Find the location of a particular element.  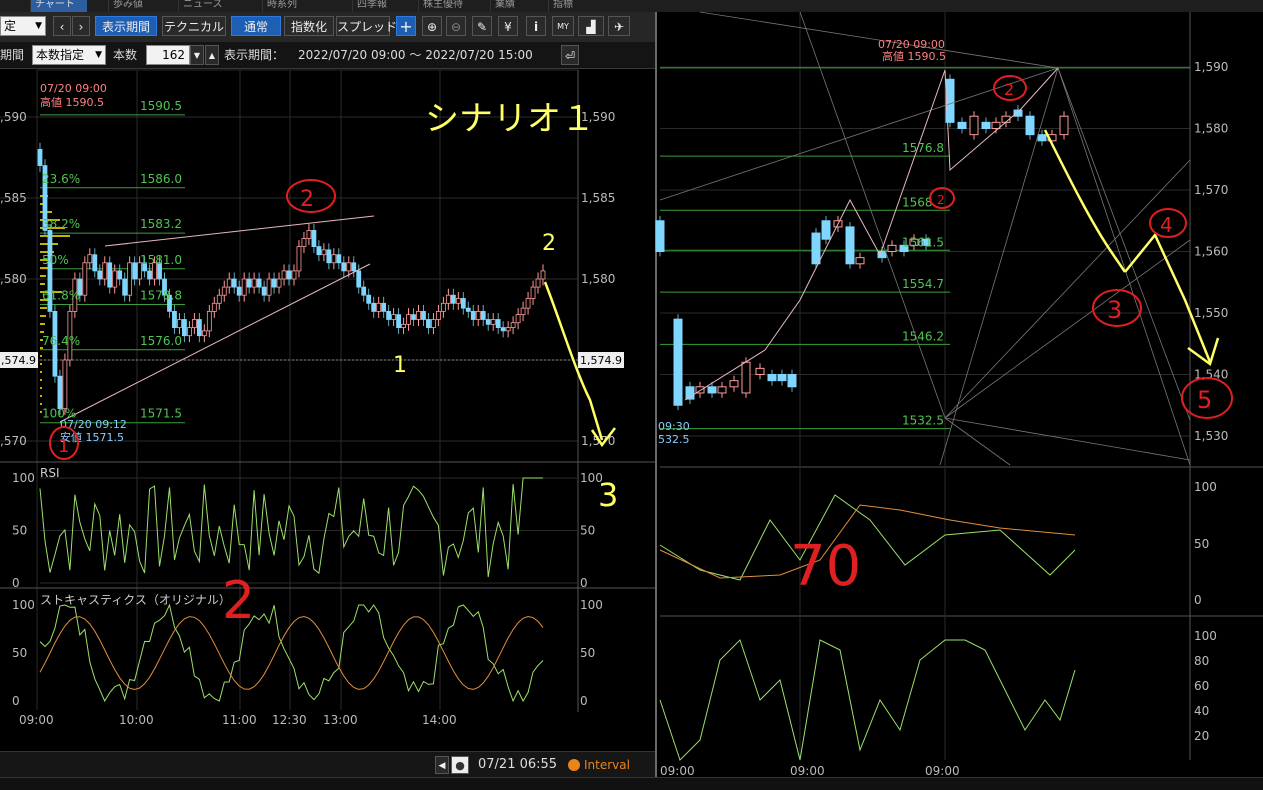

right-stoch-axis-label: 100 is located at coordinates (1205, 636).